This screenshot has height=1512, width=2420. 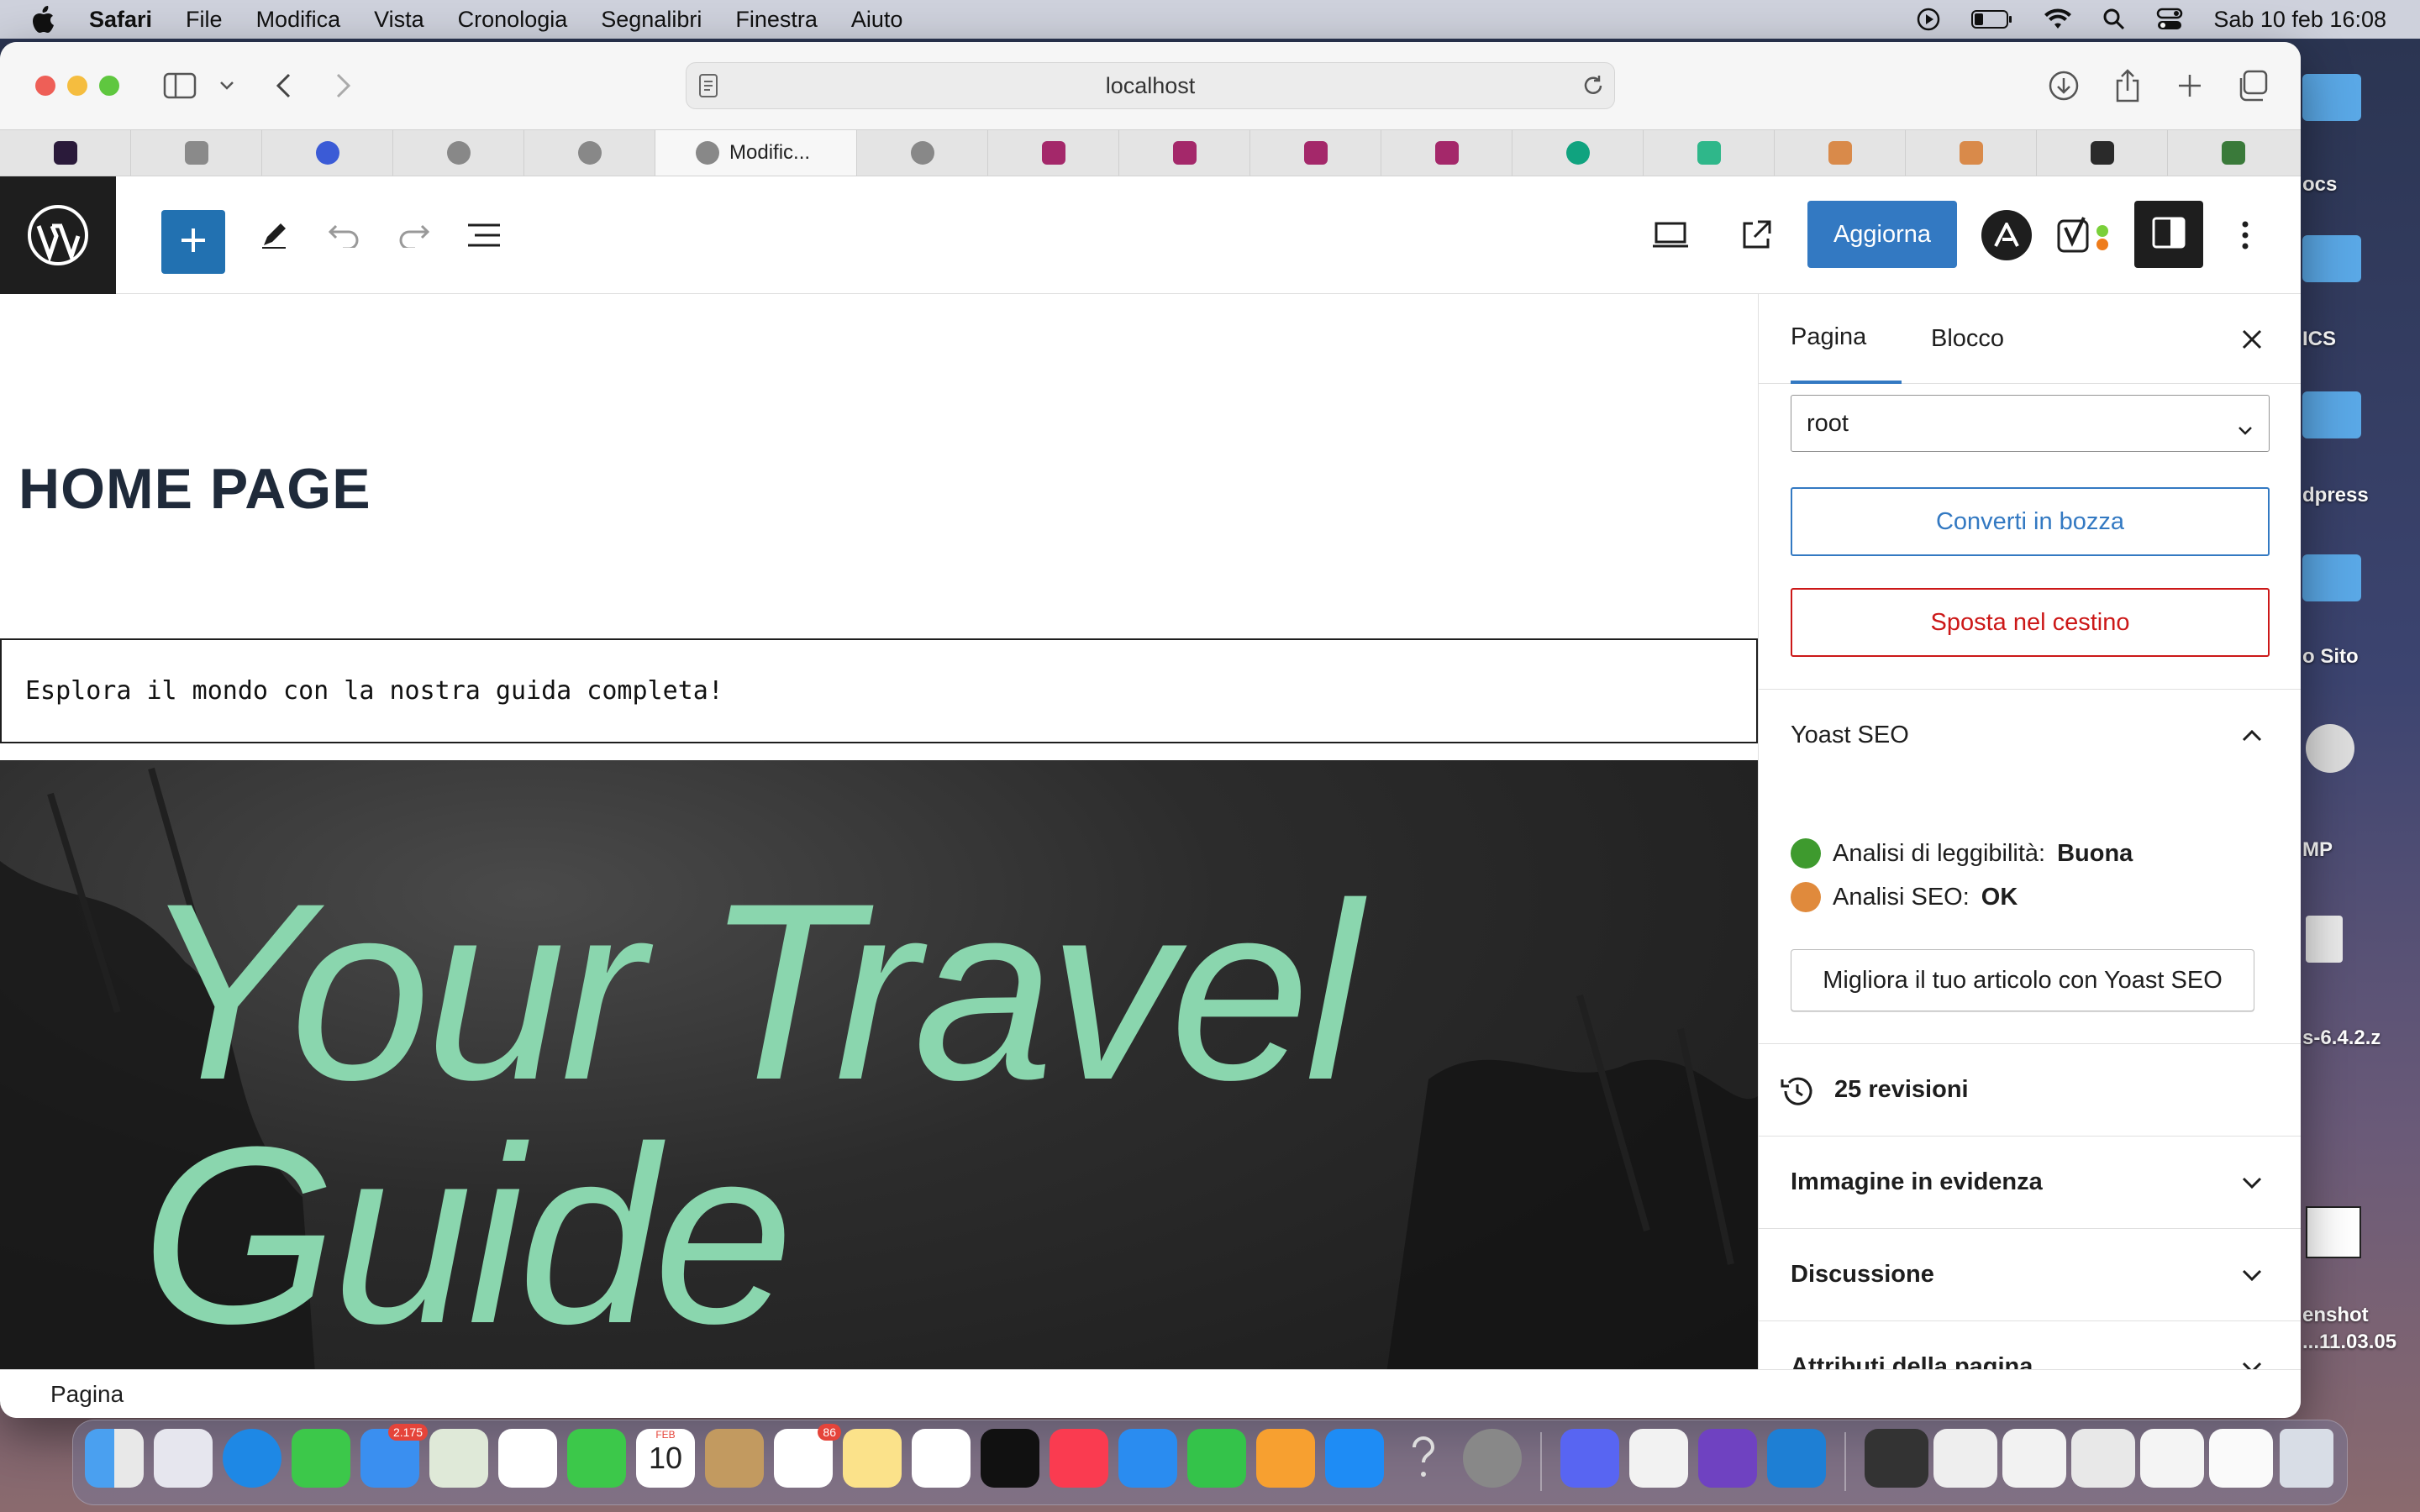 I want to click on astra-icon, so click(x=2006, y=235).